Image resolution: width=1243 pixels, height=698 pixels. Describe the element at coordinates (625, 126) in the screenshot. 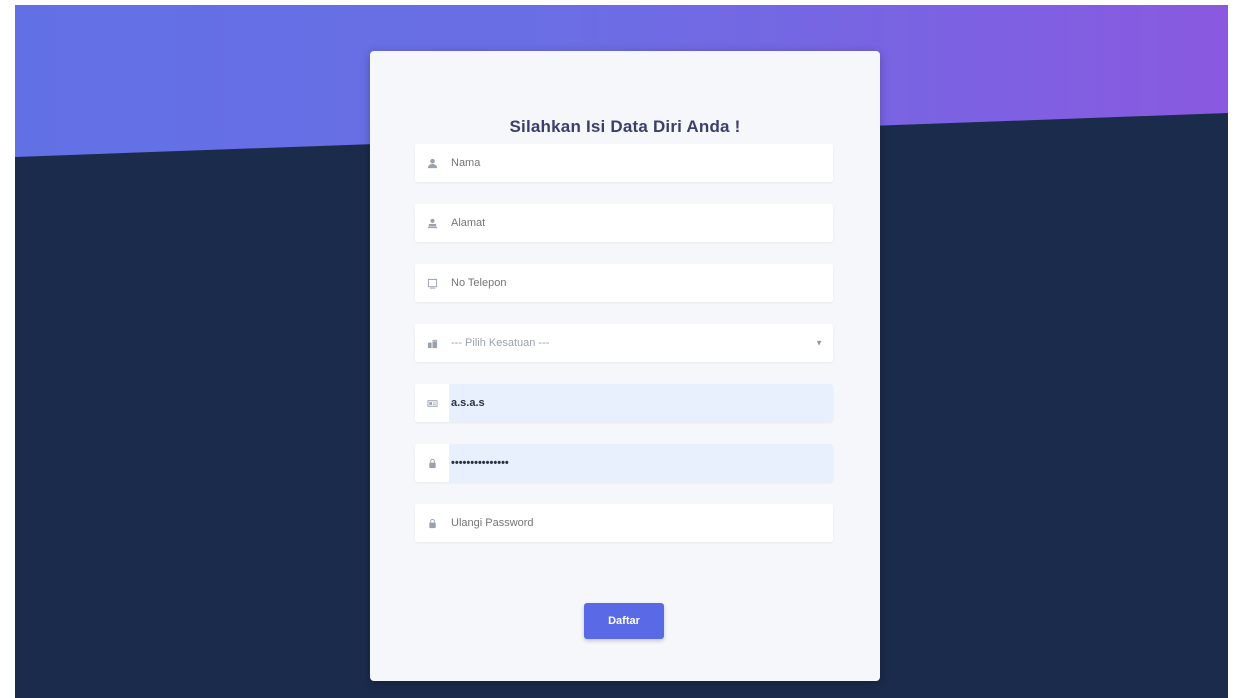

I see `form-title: Silahkan Isi Data Diri Anda !` at that location.